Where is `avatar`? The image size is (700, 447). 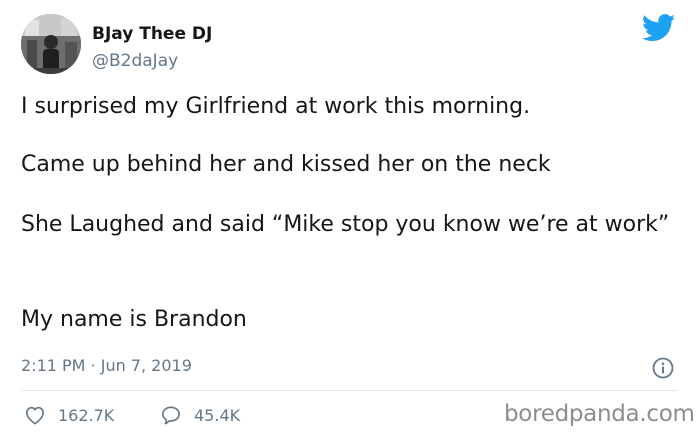
avatar is located at coordinates (51, 44).